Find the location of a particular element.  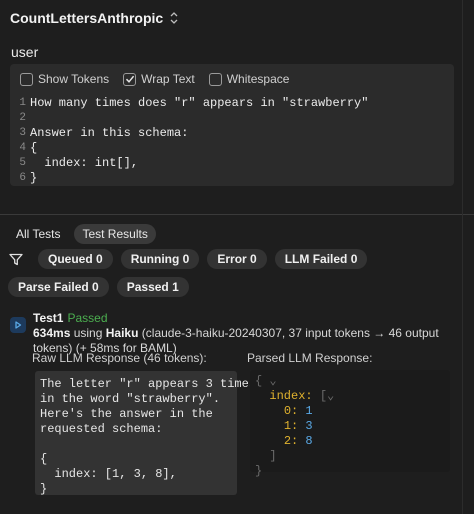

checkmark-icon is located at coordinates (129, 79).